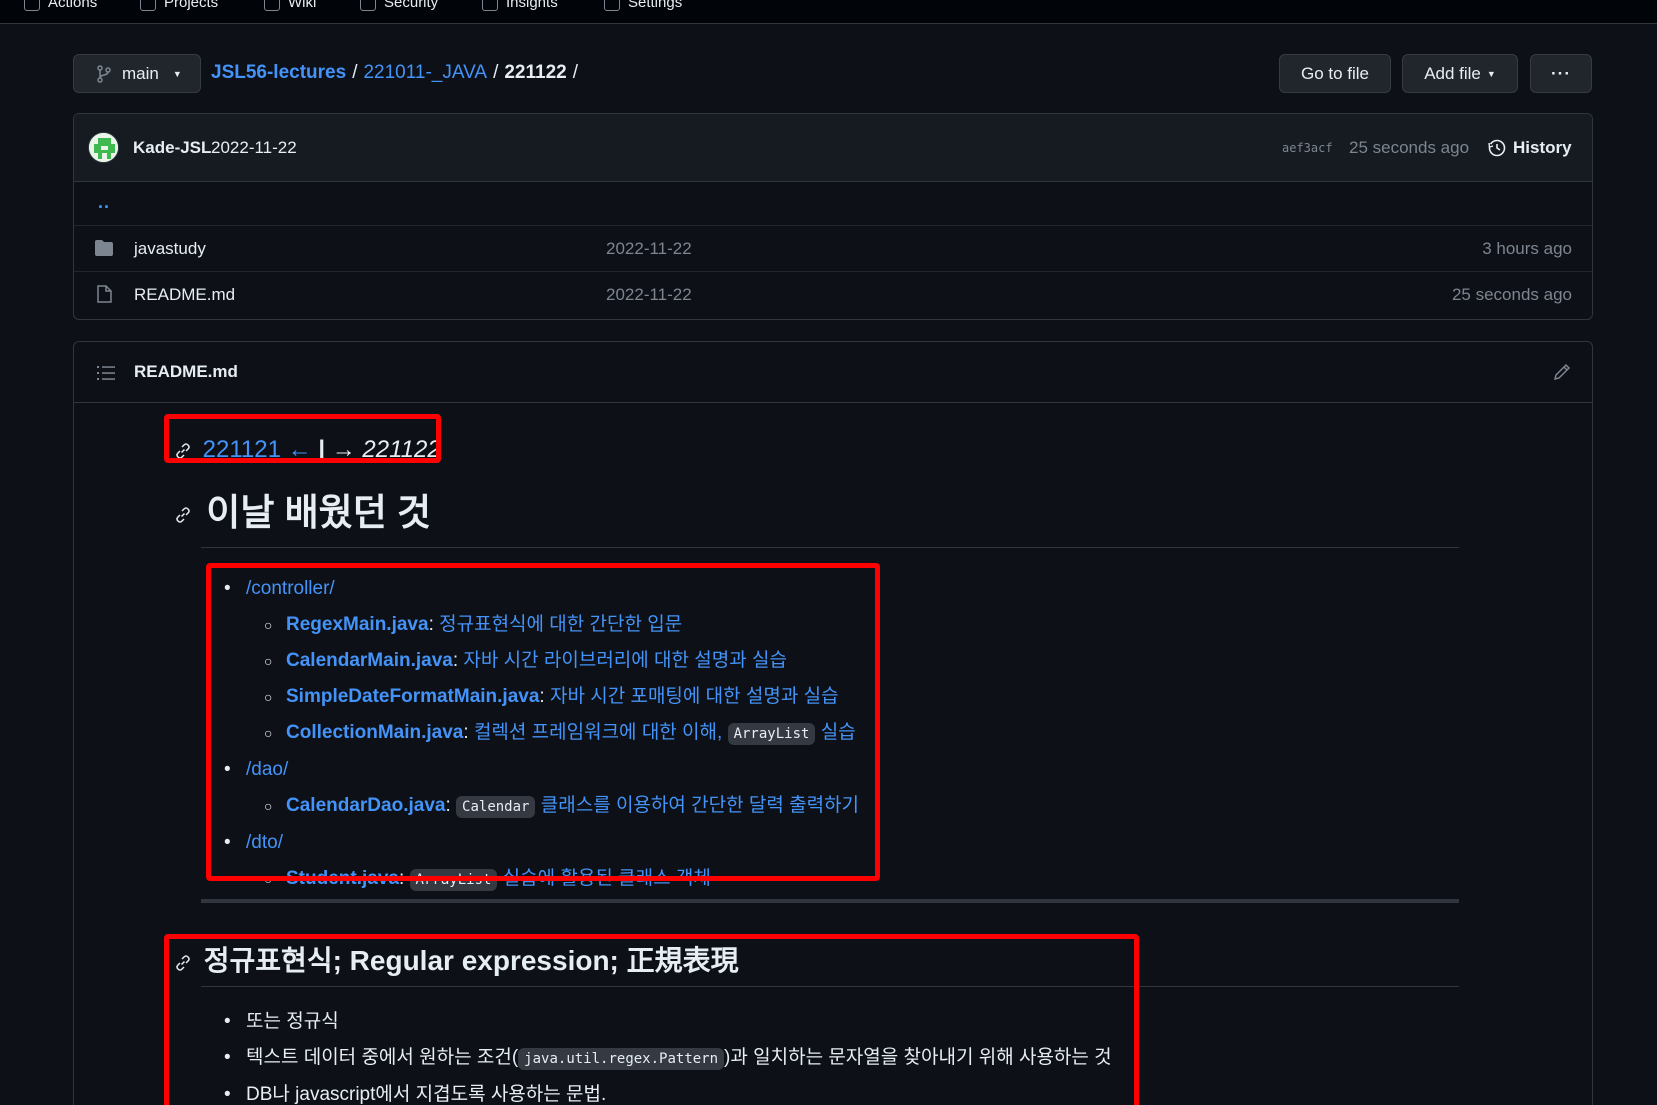 This screenshot has height=1105, width=1657. What do you see at coordinates (183, 515) in the screenshot?
I see `link-icon` at bounding box center [183, 515].